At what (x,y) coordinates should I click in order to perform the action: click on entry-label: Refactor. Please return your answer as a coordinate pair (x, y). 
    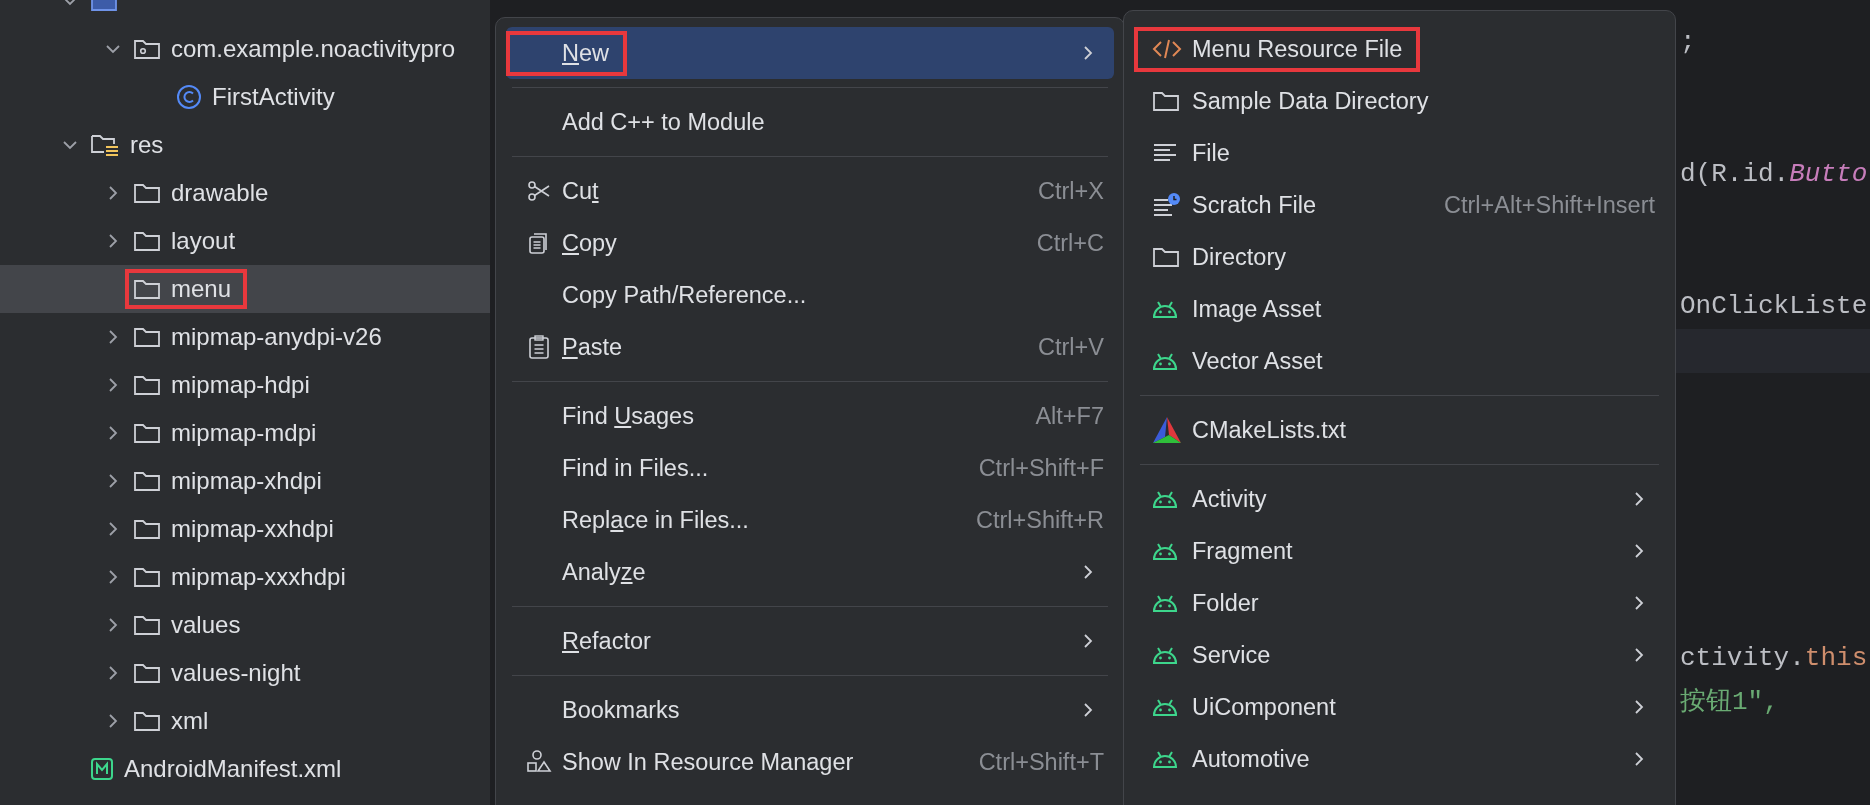
    Looking at the image, I should click on (606, 641).